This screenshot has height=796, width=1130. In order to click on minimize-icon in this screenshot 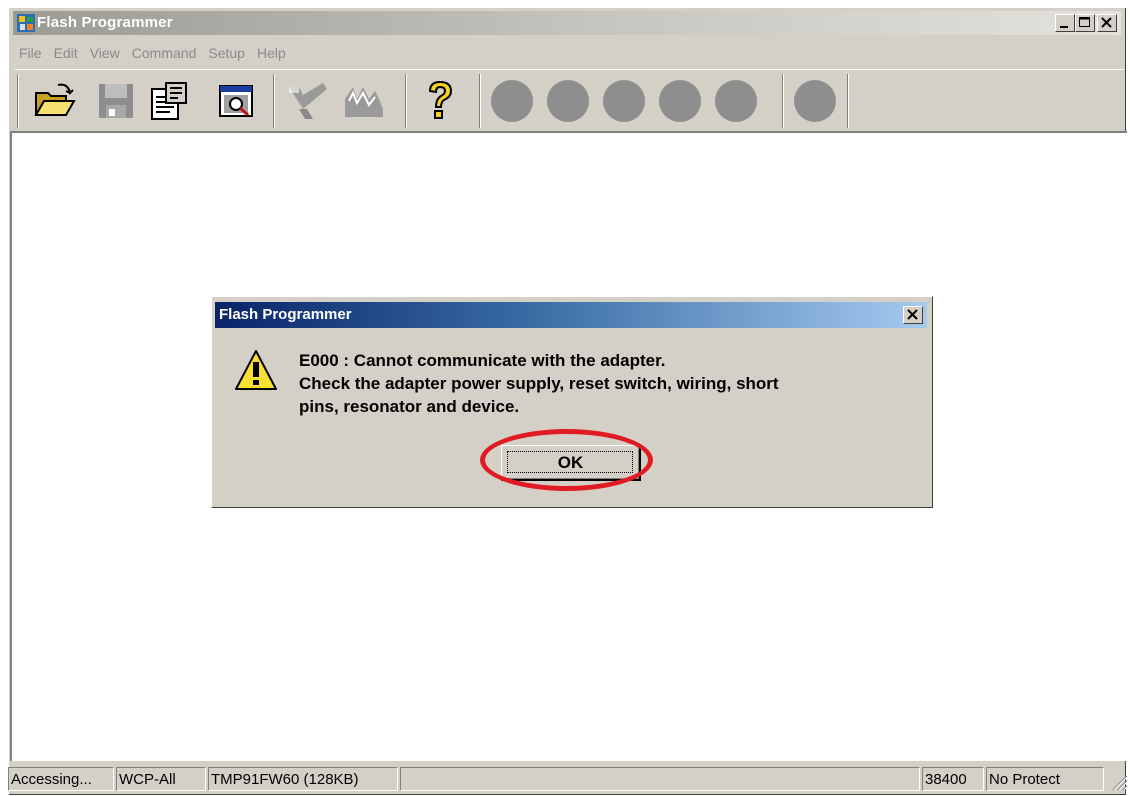, I will do `click(1064, 27)`.